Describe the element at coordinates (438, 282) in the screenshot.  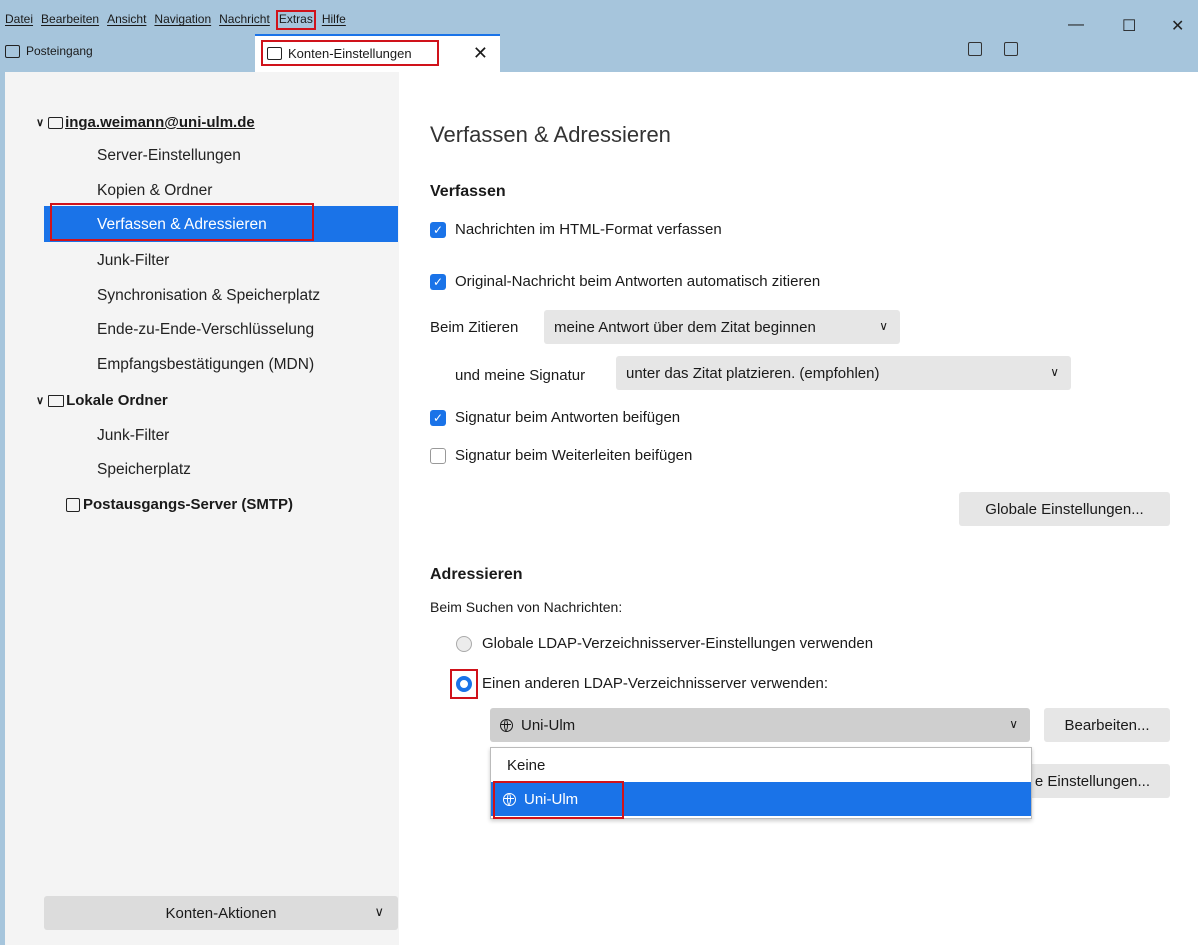
I see `auto-quote-checkbox: ✓` at that location.